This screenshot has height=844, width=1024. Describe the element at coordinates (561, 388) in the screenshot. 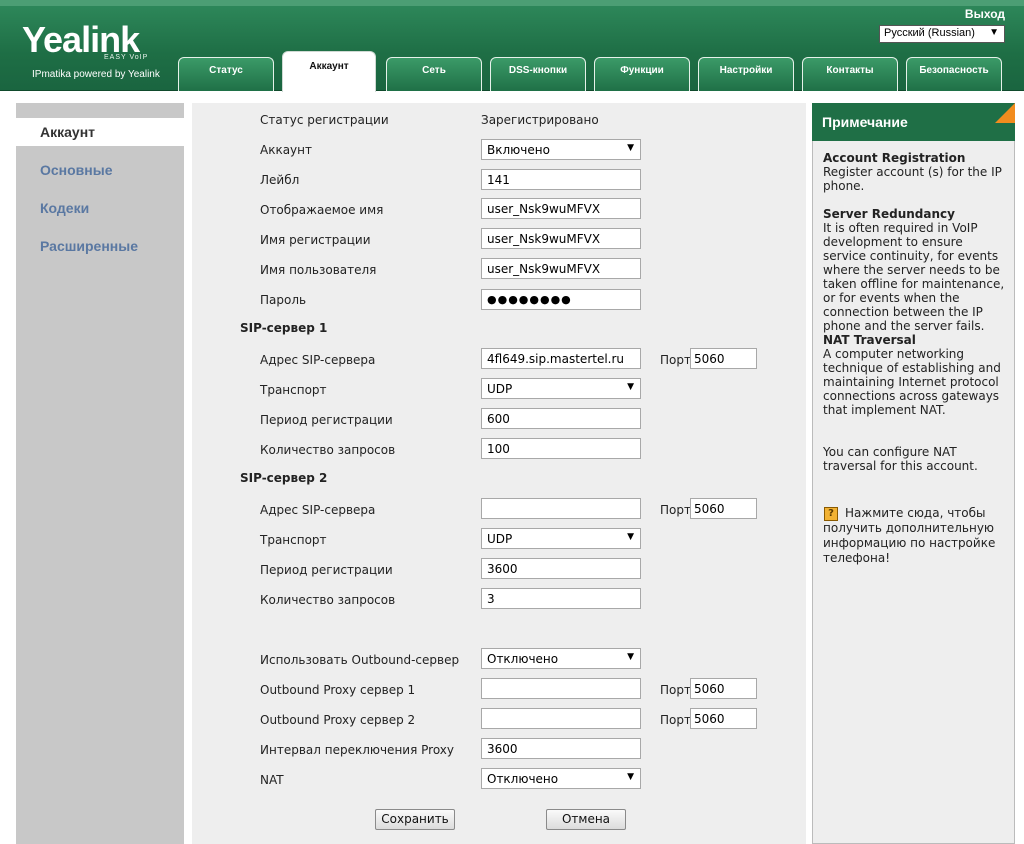

I see `sip1-transport-select: UDP ▼` at that location.